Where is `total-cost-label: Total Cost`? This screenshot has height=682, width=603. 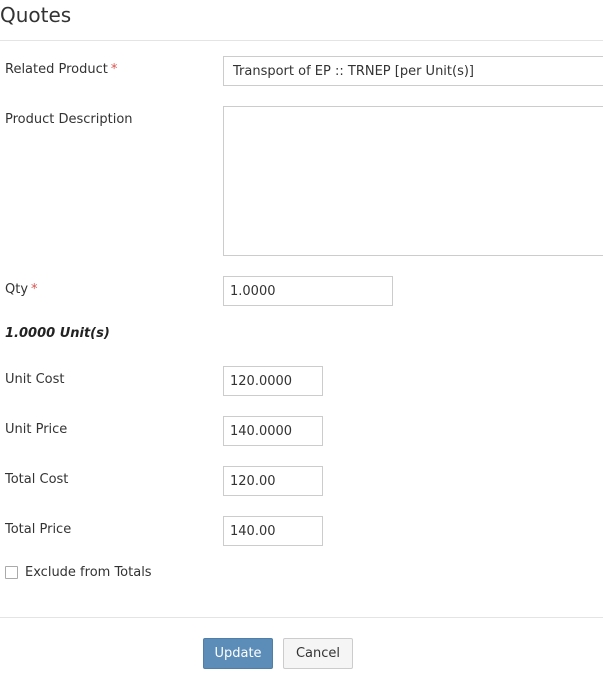 total-cost-label: Total Cost is located at coordinates (37, 479).